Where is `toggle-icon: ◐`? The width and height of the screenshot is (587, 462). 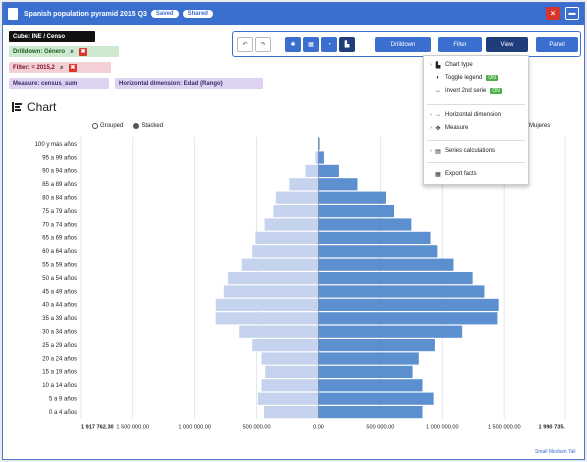
toggle-icon: ◐ is located at coordinates (438, 78).